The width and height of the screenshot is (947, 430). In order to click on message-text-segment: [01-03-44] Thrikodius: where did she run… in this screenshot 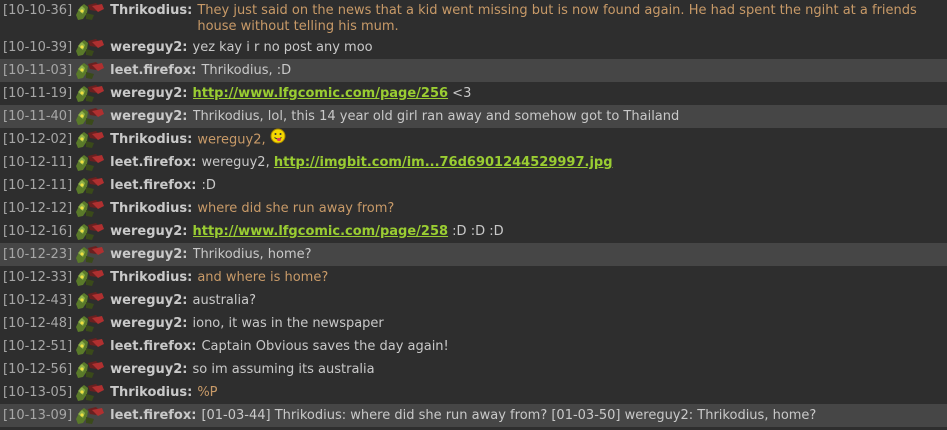, I will do `click(509, 415)`.